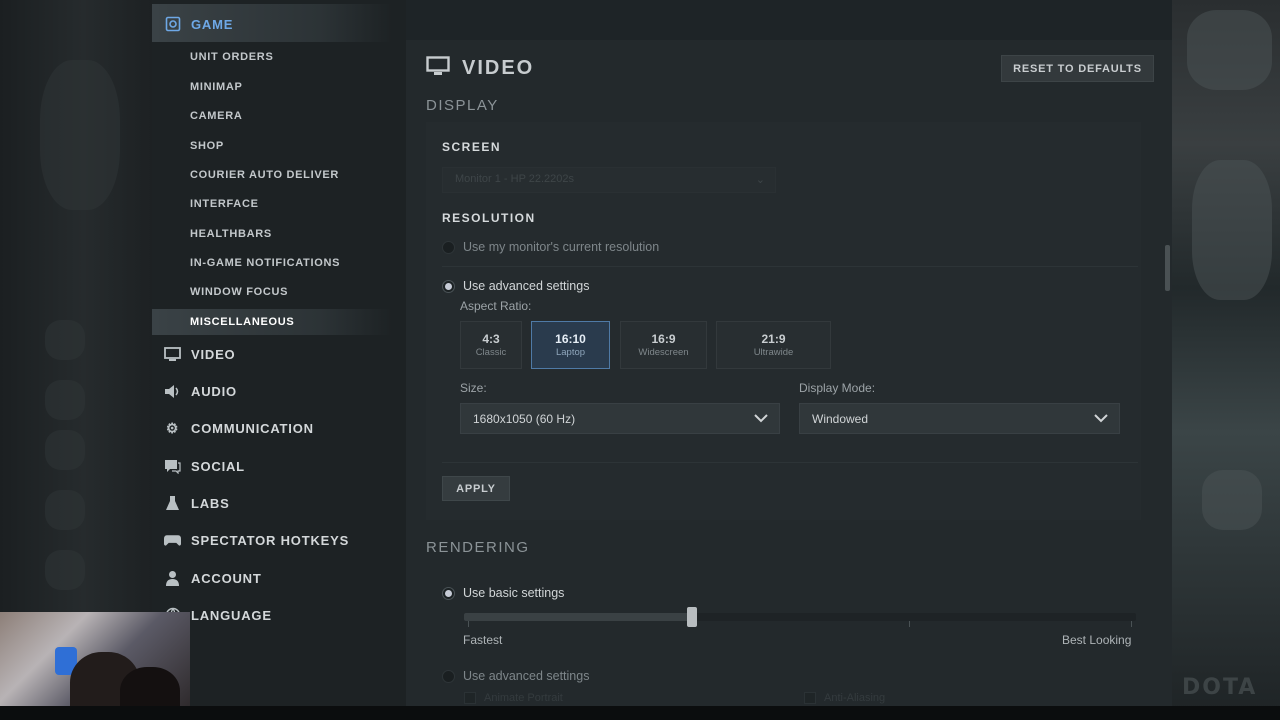 The width and height of the screenshot is (1280, 720). What do you see at coordinates (197, 503) in the screenshot?
I see `sidebar-section-labs: LABS` at bounding box center [197, 503].